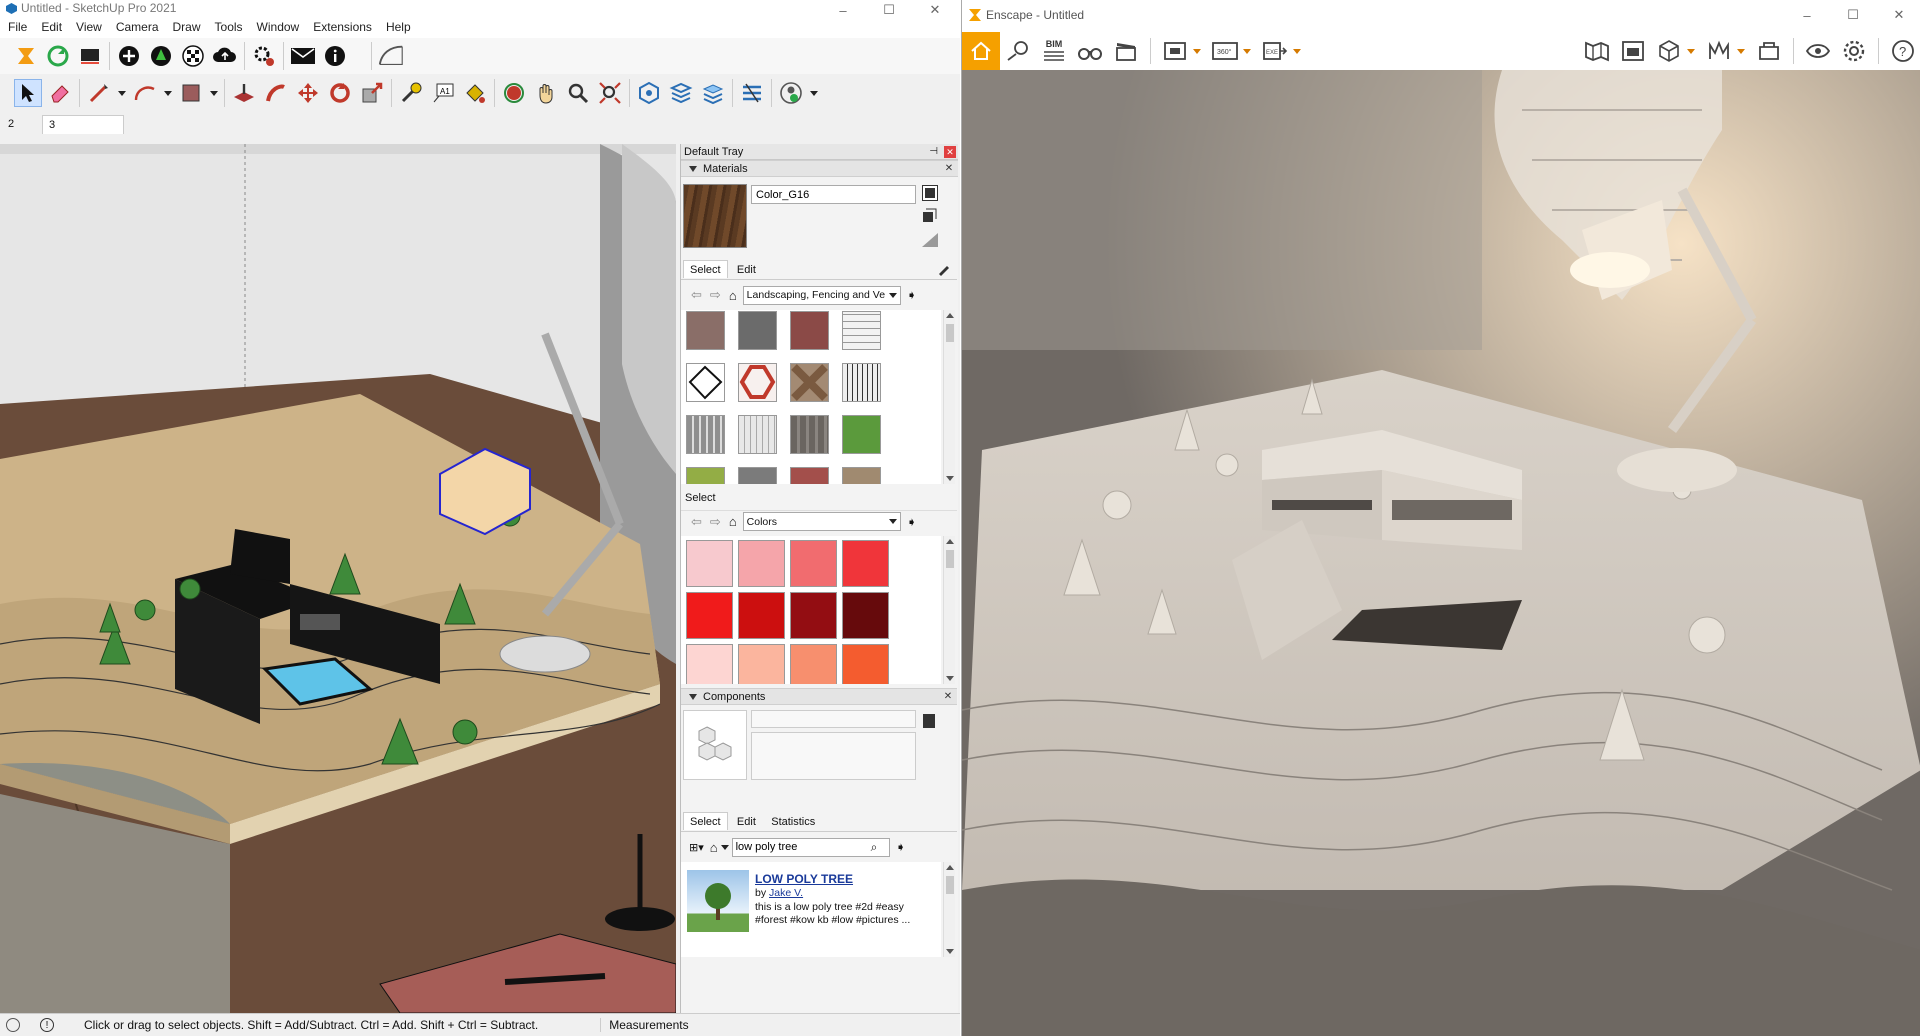 The width and height of the screenshot is (1920, 1036). I want to click on component-desc-field, so click(833, 756).